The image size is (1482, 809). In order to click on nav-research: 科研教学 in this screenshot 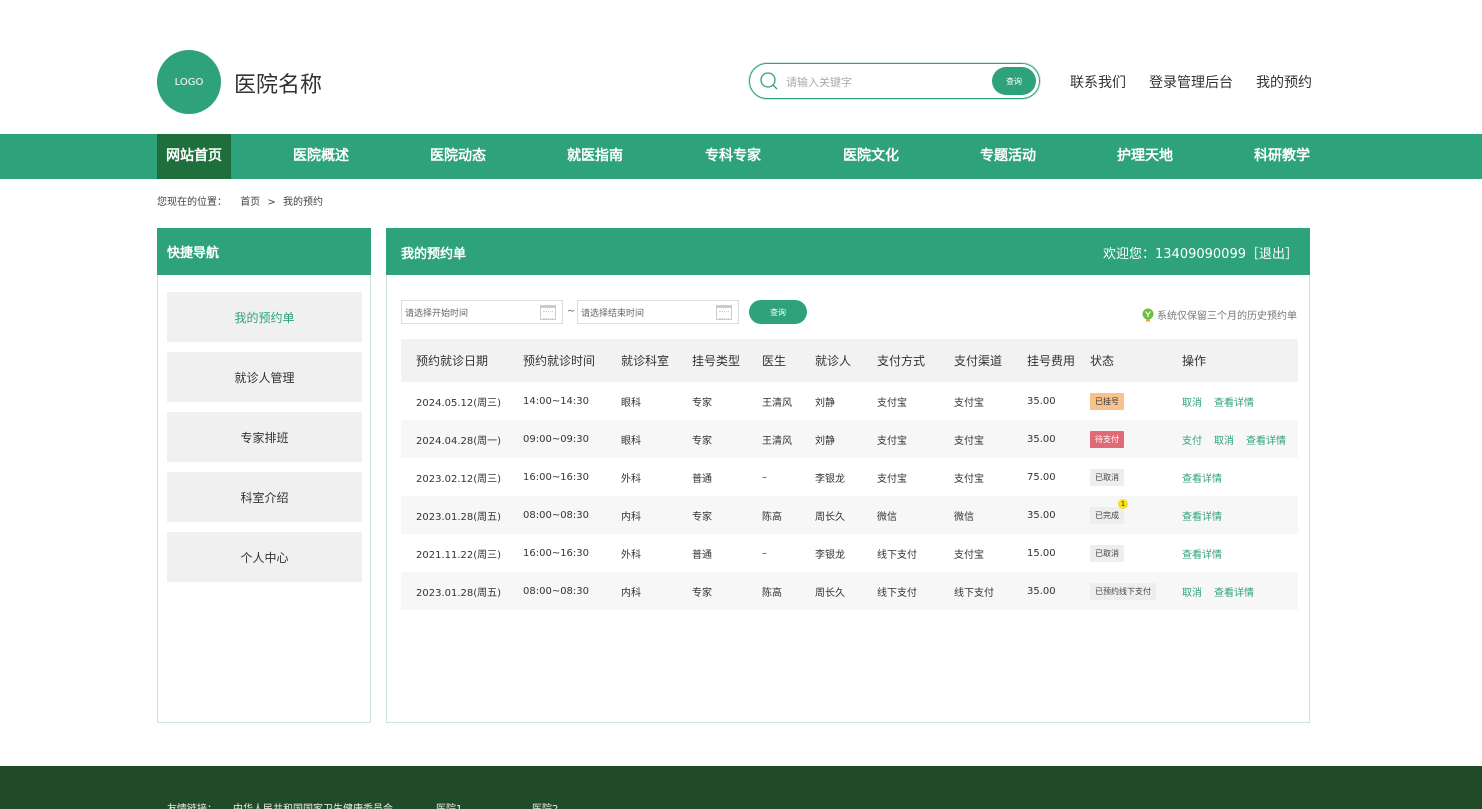, I will do `click(1282, 156)`.